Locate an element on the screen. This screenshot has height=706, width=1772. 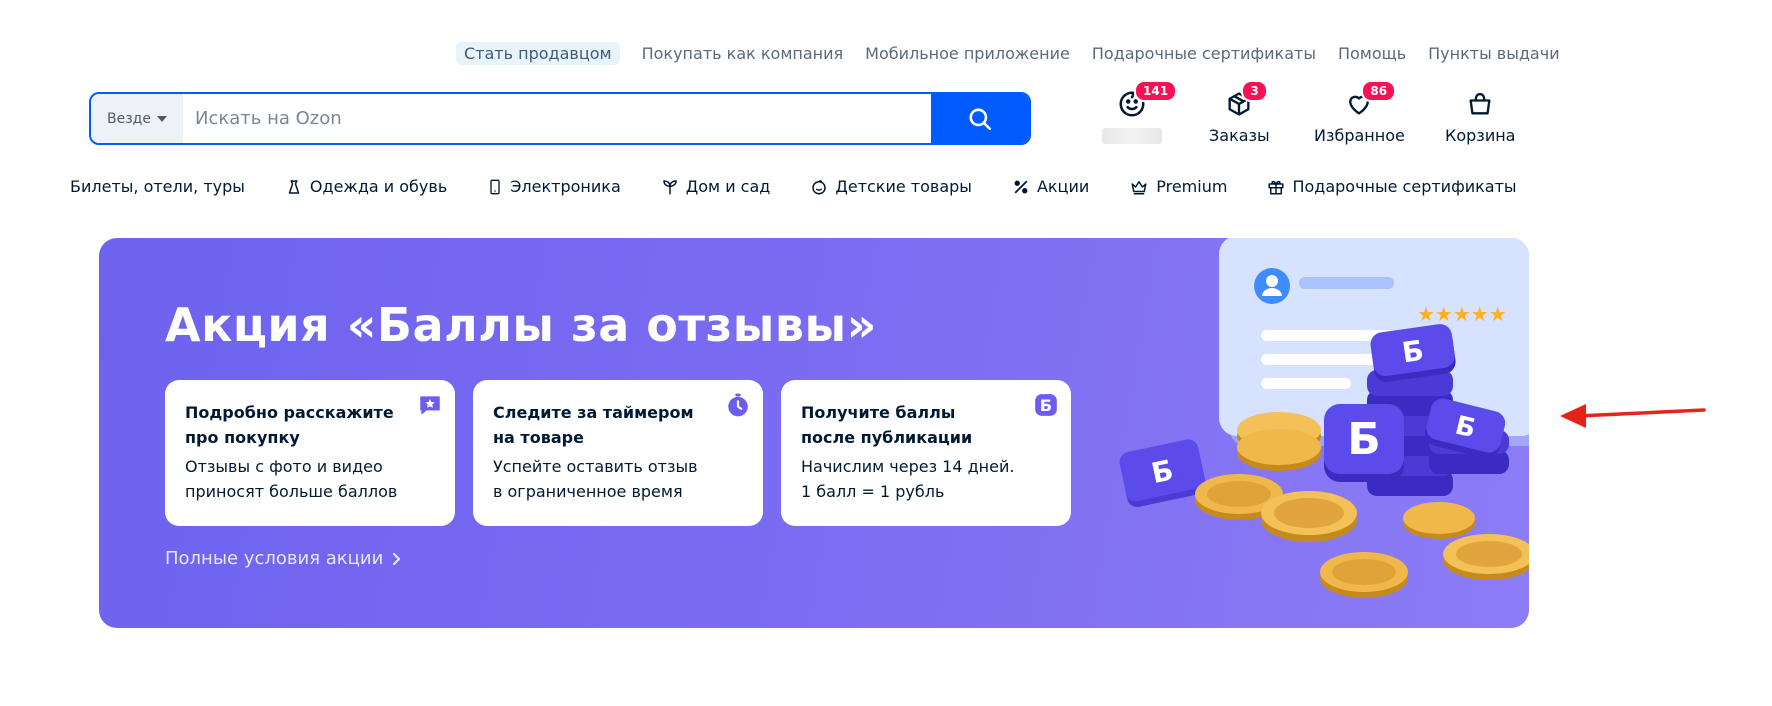
card-desc-line: приносят больше баллов is located at coordinates (291, 491).